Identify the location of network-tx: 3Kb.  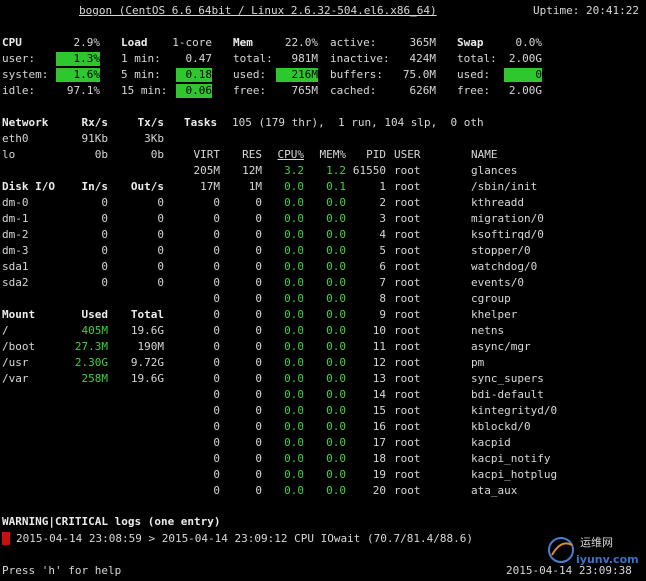
(154, 138).